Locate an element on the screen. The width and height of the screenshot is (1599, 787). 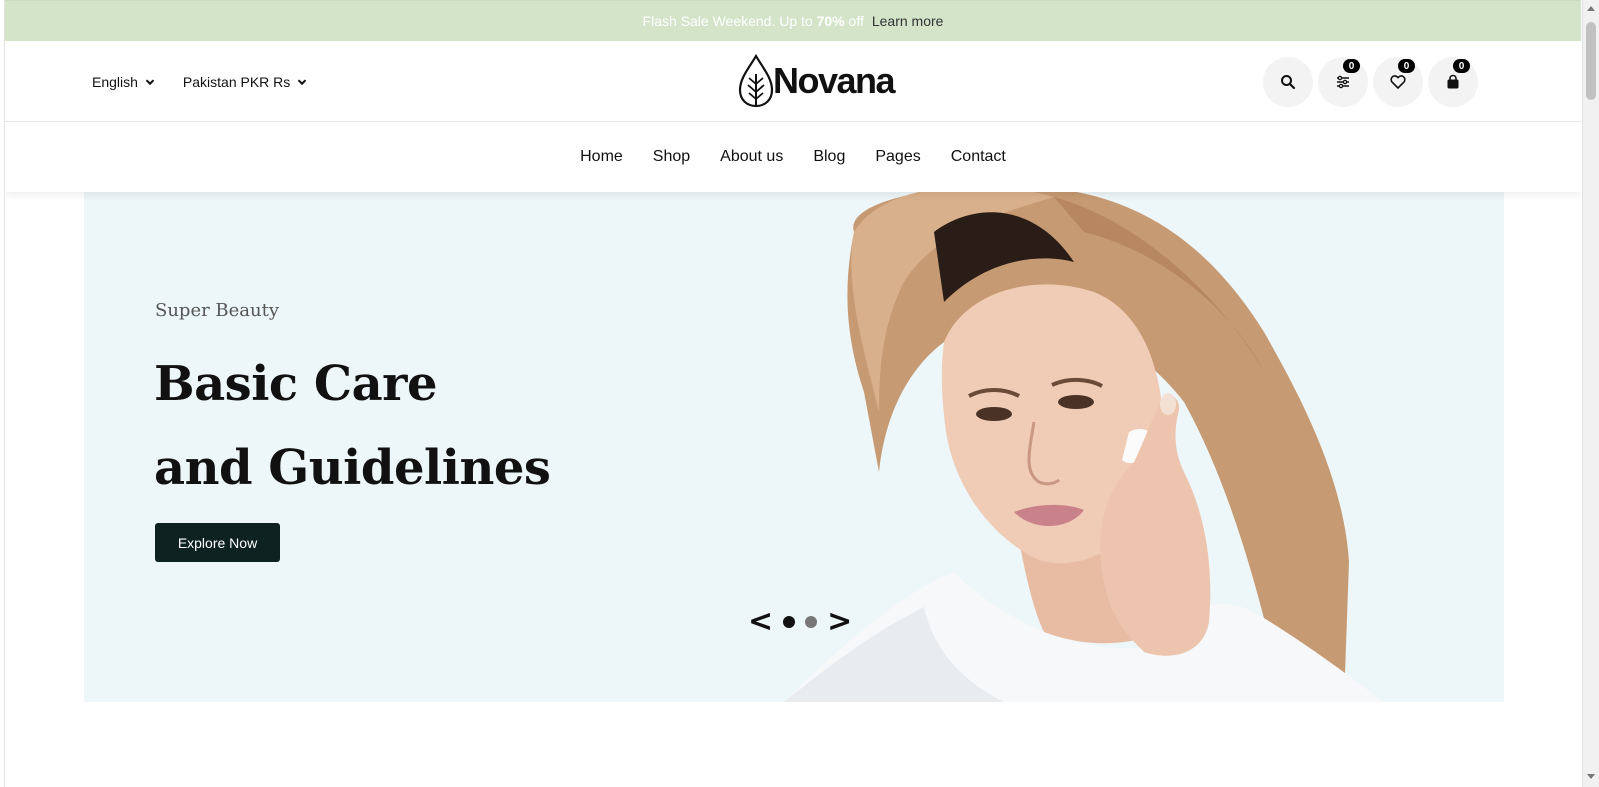
currency-selector: Pakistan PKR Rs is located at coordinates (245, 82).